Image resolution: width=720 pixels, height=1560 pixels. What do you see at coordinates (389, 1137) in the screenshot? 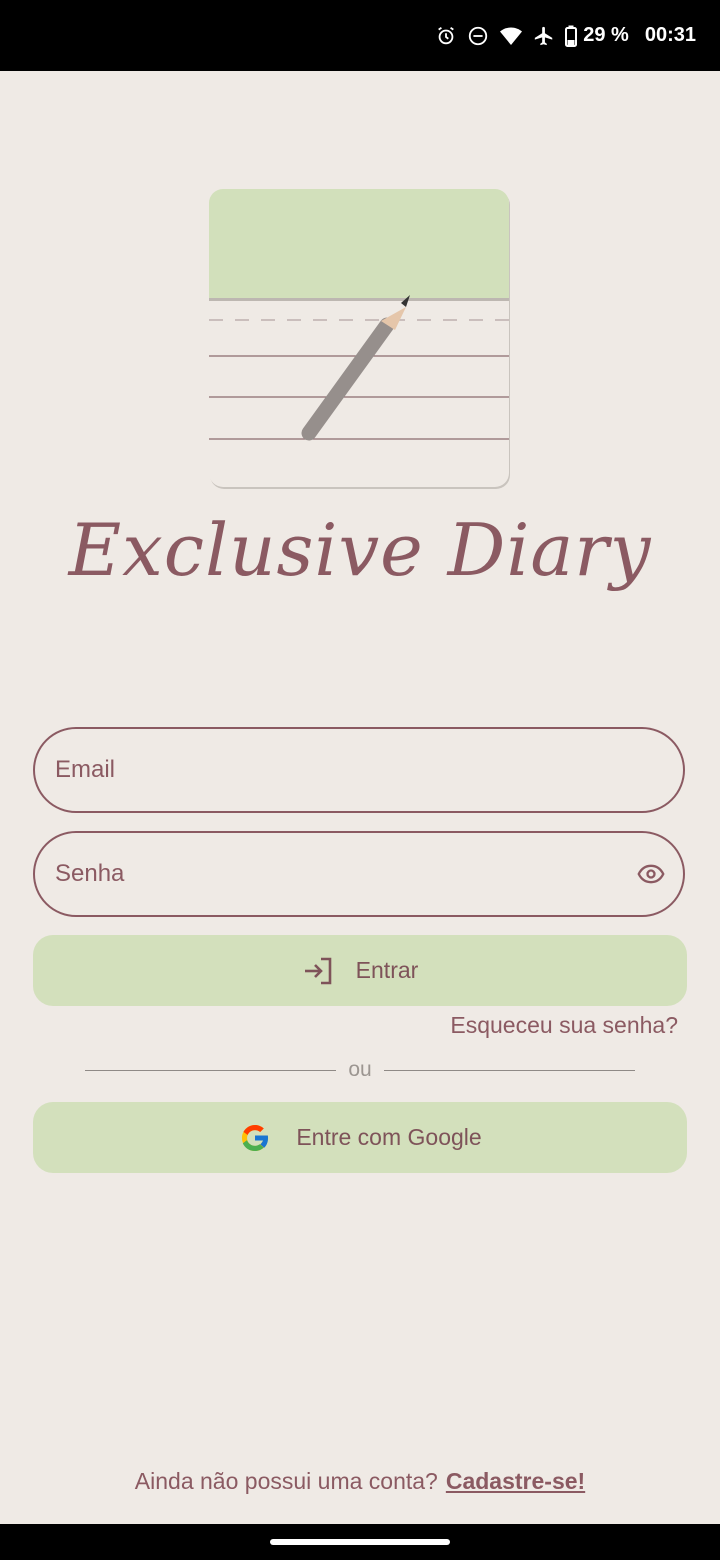
I see `google-button-label: Entre com Google` at bounding box center [389, 1137].